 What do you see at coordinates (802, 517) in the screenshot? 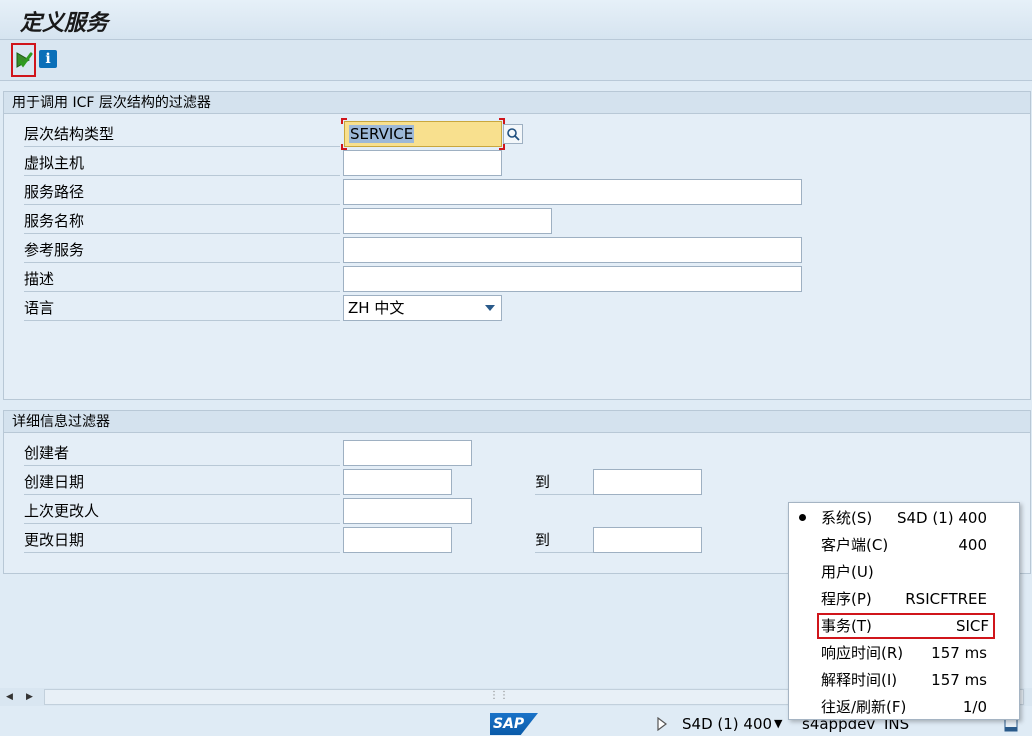
I see `selected-bullet-icon` at bounding box center [802, 517].